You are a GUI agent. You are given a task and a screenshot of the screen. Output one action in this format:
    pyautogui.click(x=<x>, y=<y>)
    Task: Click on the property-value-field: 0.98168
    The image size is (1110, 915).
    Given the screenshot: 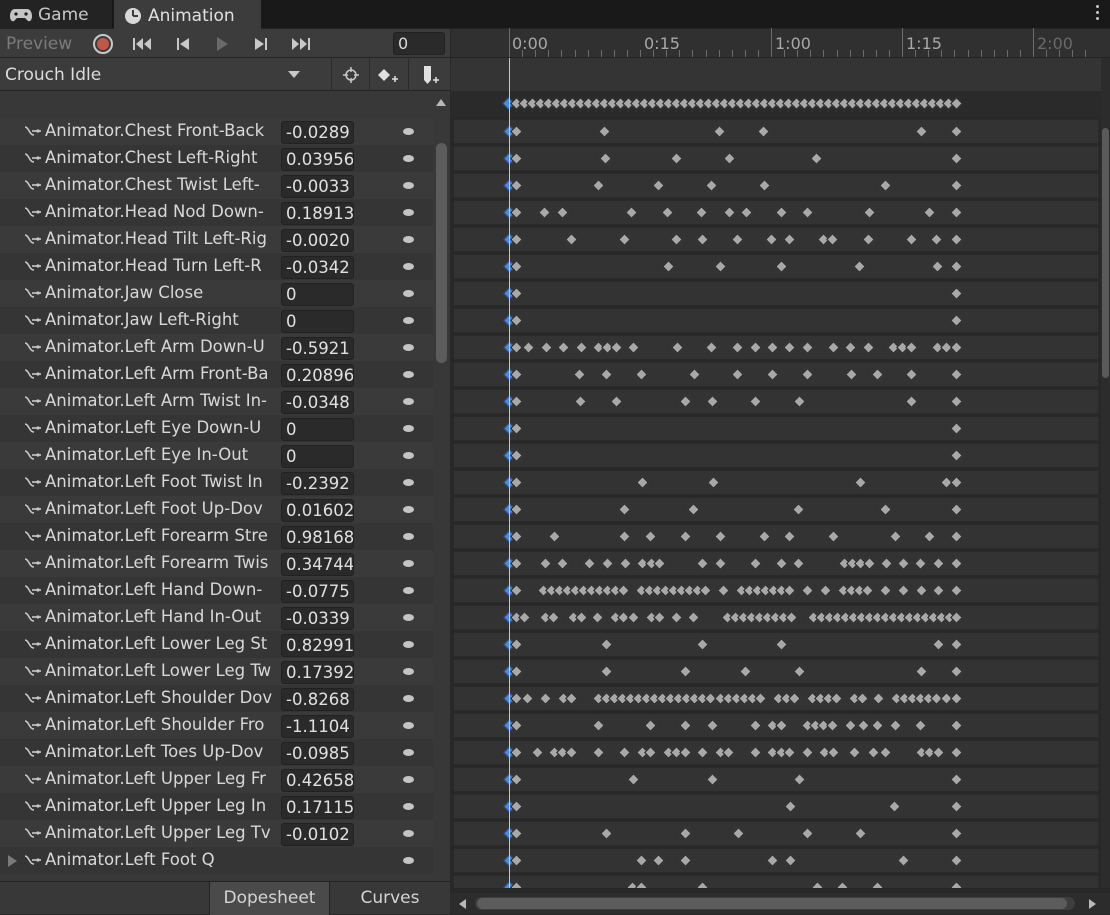 What is the action you would take?
    pyautogui.click(x=317, y=537)
    